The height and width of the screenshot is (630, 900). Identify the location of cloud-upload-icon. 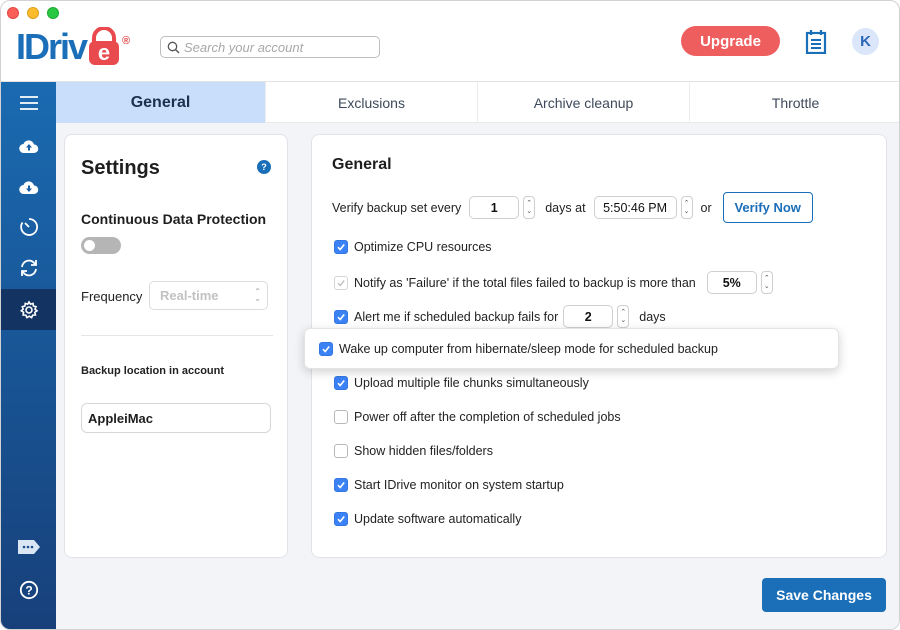
(28, 146).